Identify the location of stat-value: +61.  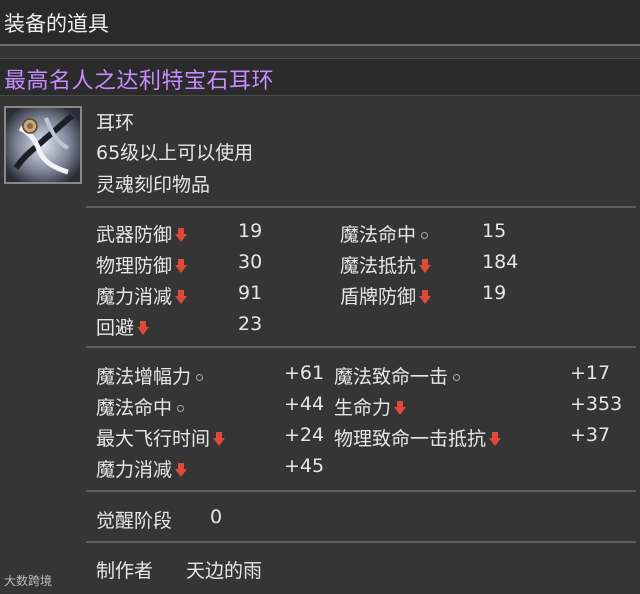
(304, 373).